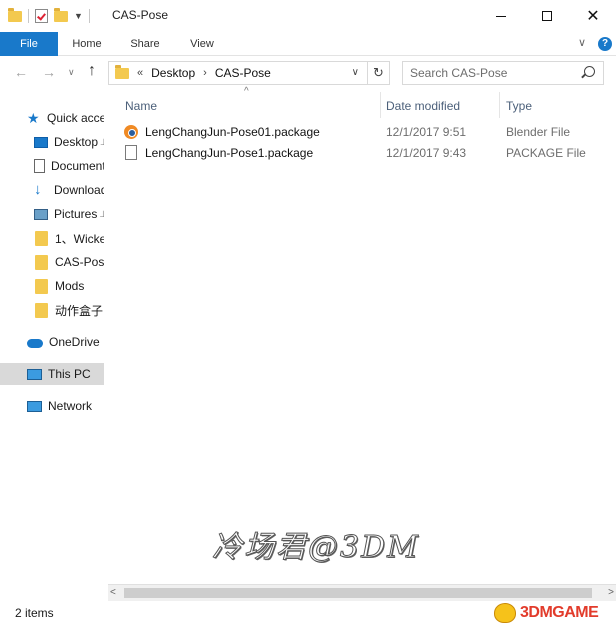 The height and width of the screenshot is (625, 616). I want to click on recent-locations-chevron-icon: ∨, so click(71, 72).